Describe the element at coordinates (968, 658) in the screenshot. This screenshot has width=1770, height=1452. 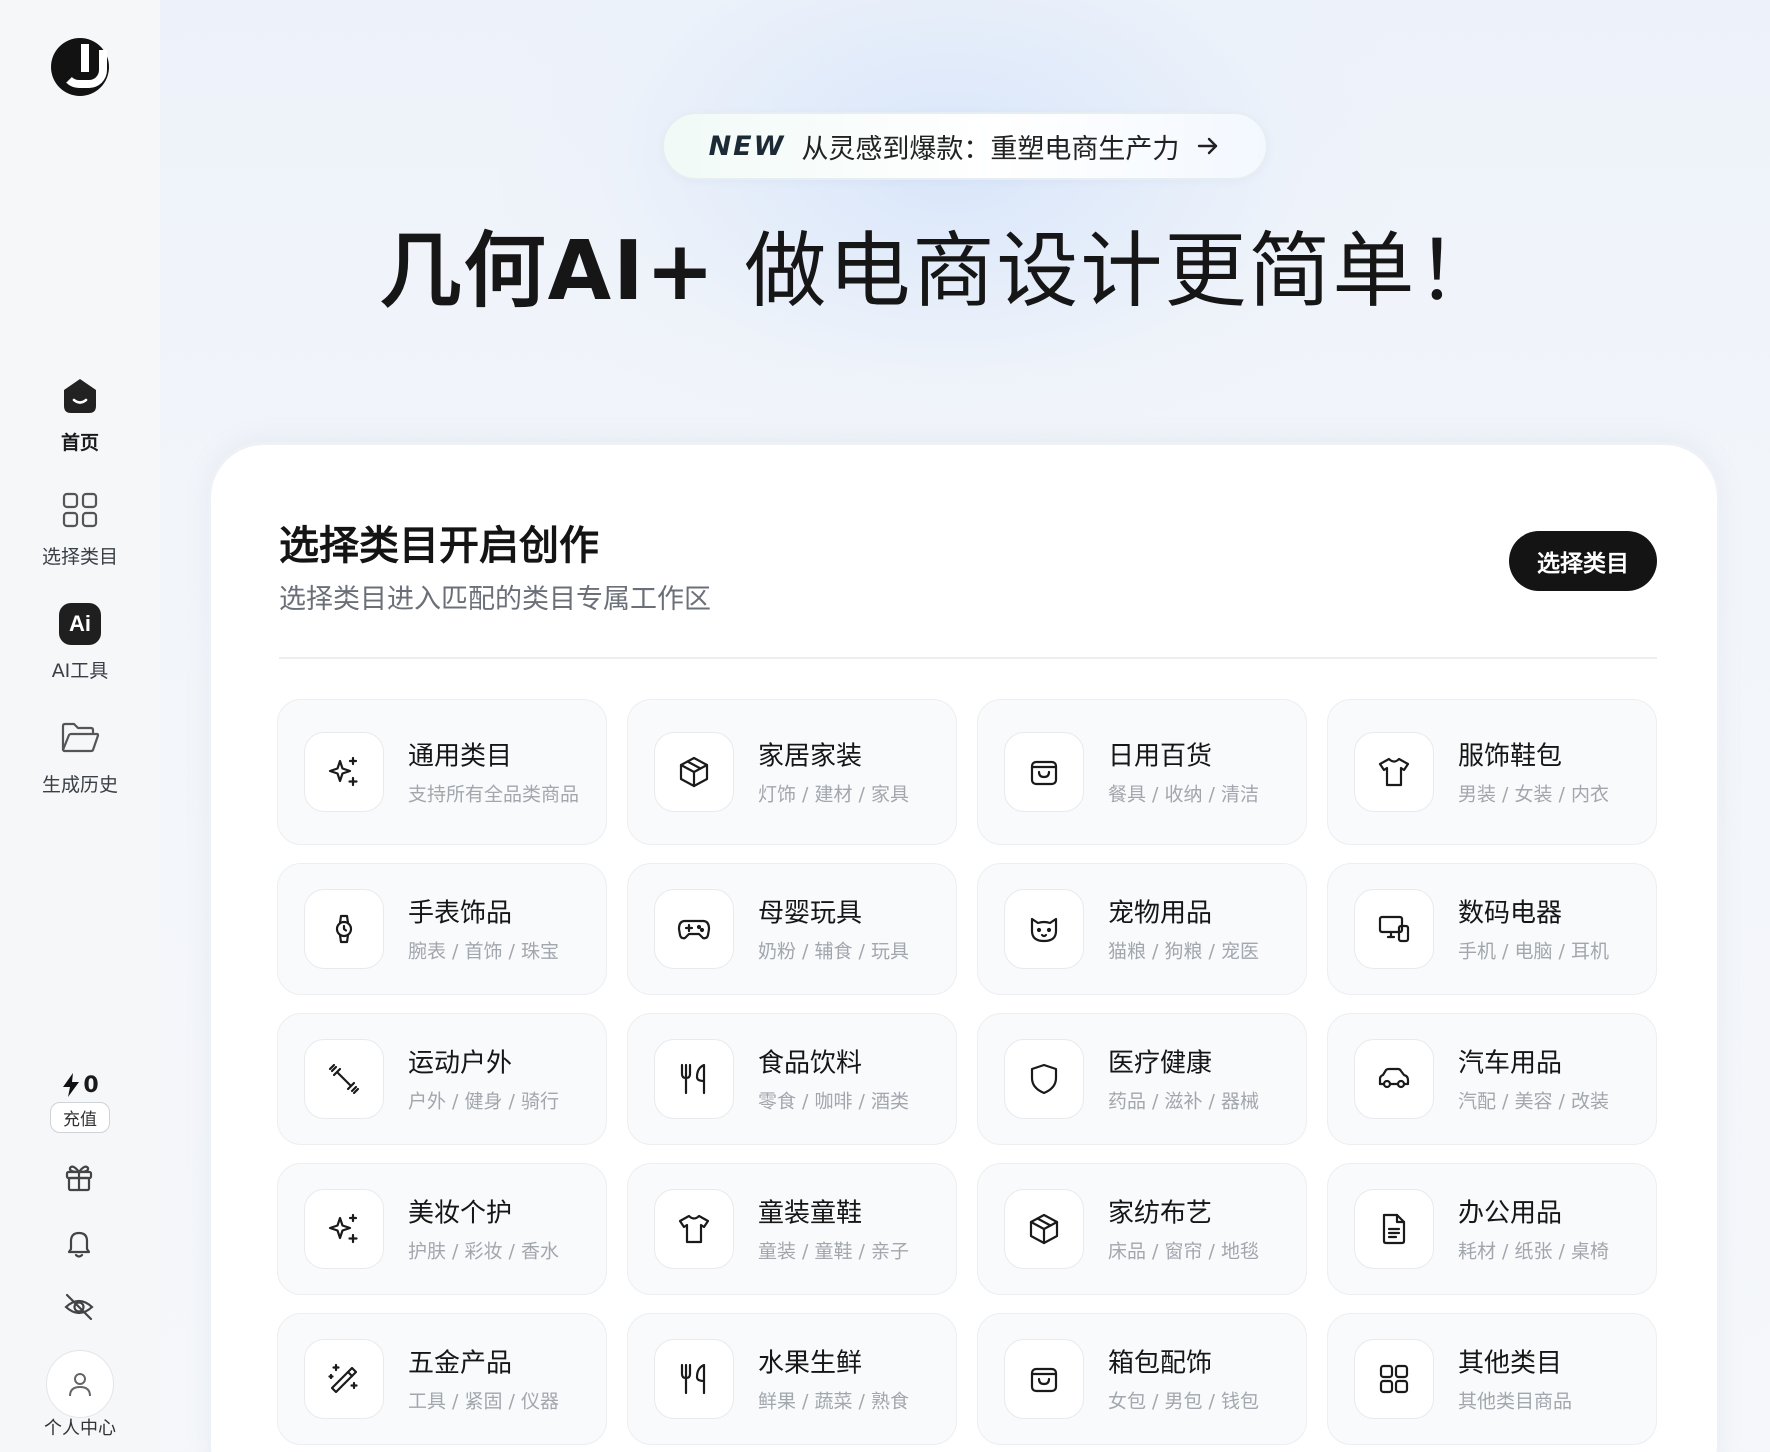
I see `divider` at that location.